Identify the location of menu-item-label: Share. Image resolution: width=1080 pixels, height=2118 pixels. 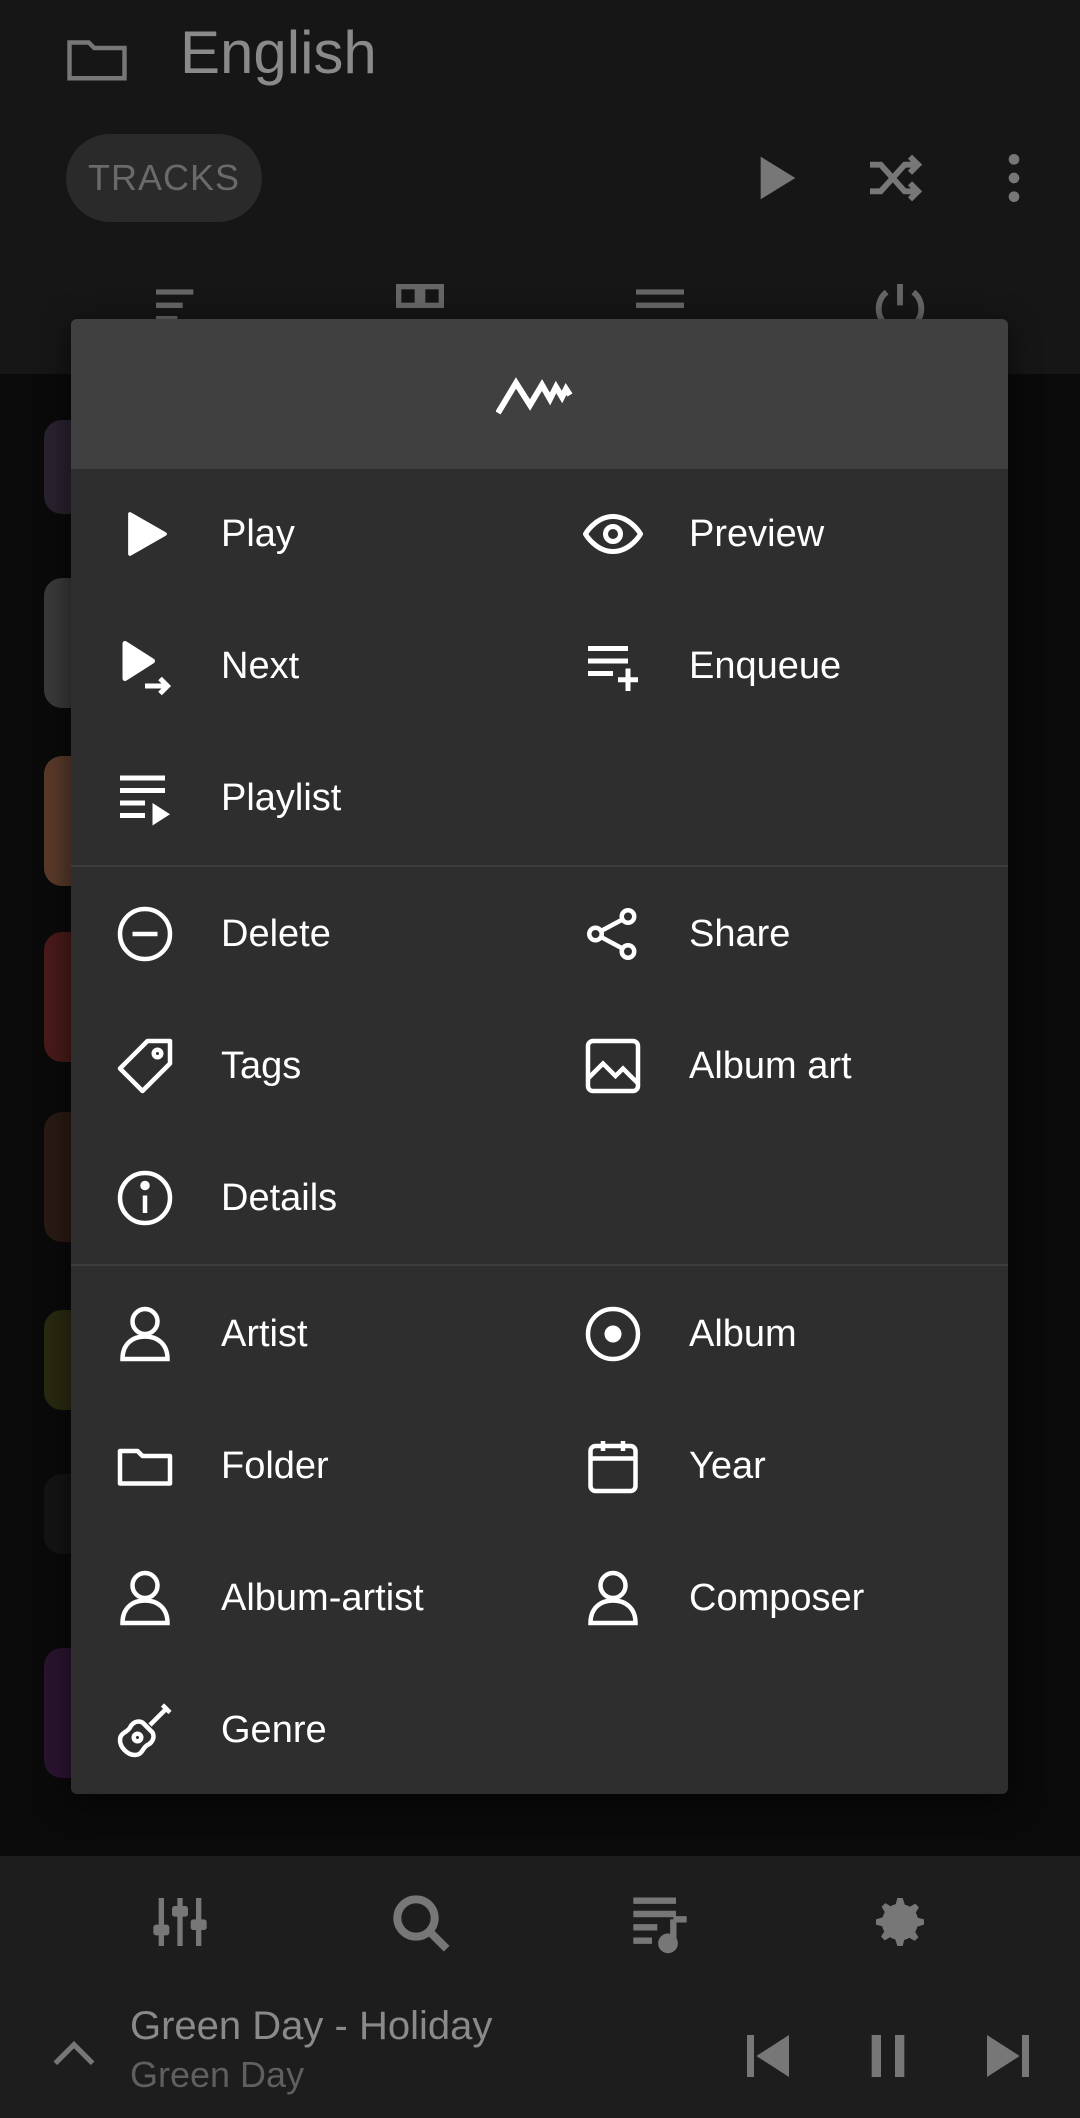
(740, 933).